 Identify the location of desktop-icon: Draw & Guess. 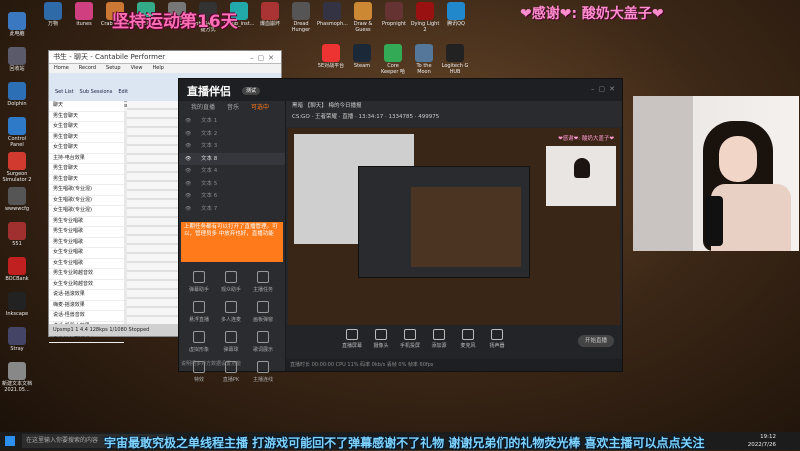
(363, 17).